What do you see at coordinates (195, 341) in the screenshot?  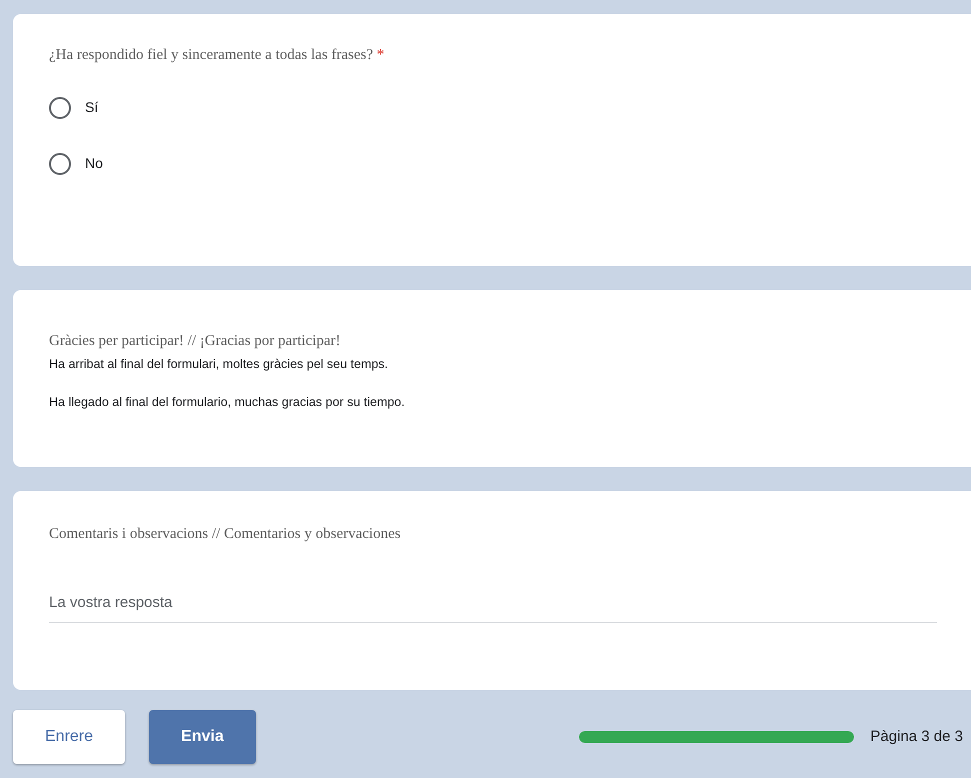 I see `section-title: Gràcies per participar! // ¡Gracias por participar!` at bounding box center [195, 341].